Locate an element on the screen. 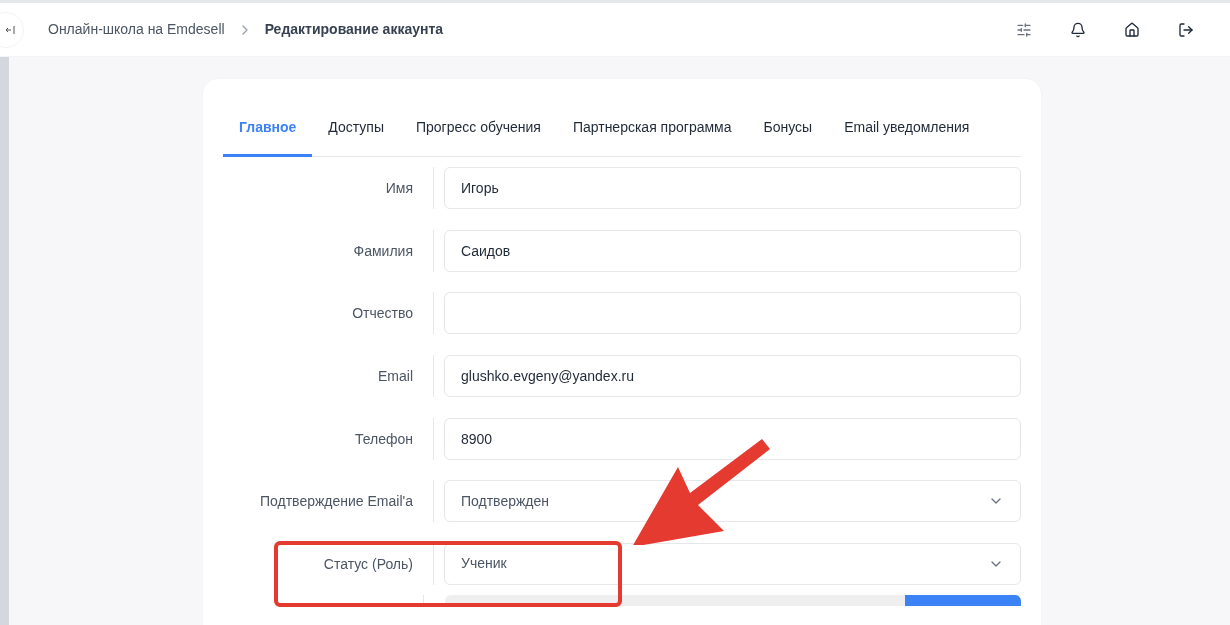 The height and width of the screenshot is (625, 1230). input-field: 8900 is located at coordinates (732, 438).